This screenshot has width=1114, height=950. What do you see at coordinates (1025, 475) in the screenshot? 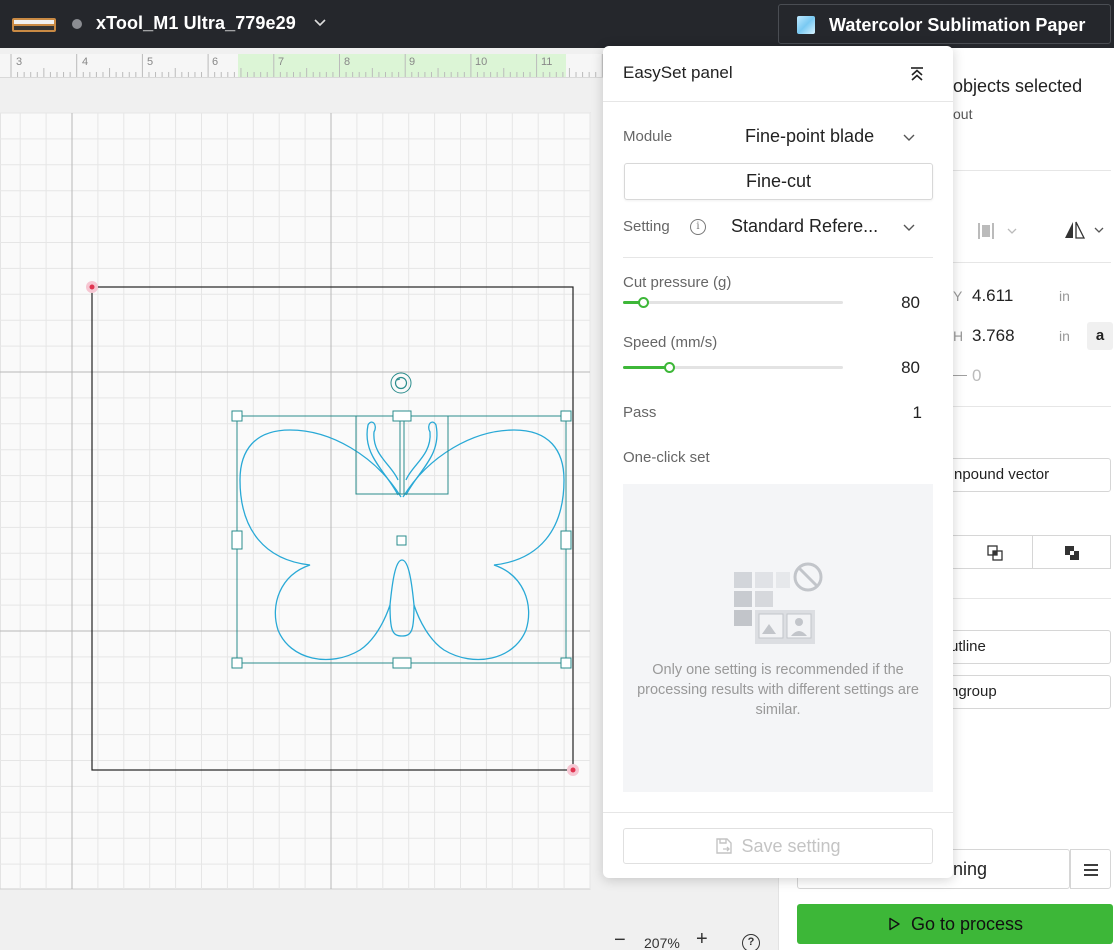
I see `compound-vector-button: npound vector` at bounding box center [1025, 475].